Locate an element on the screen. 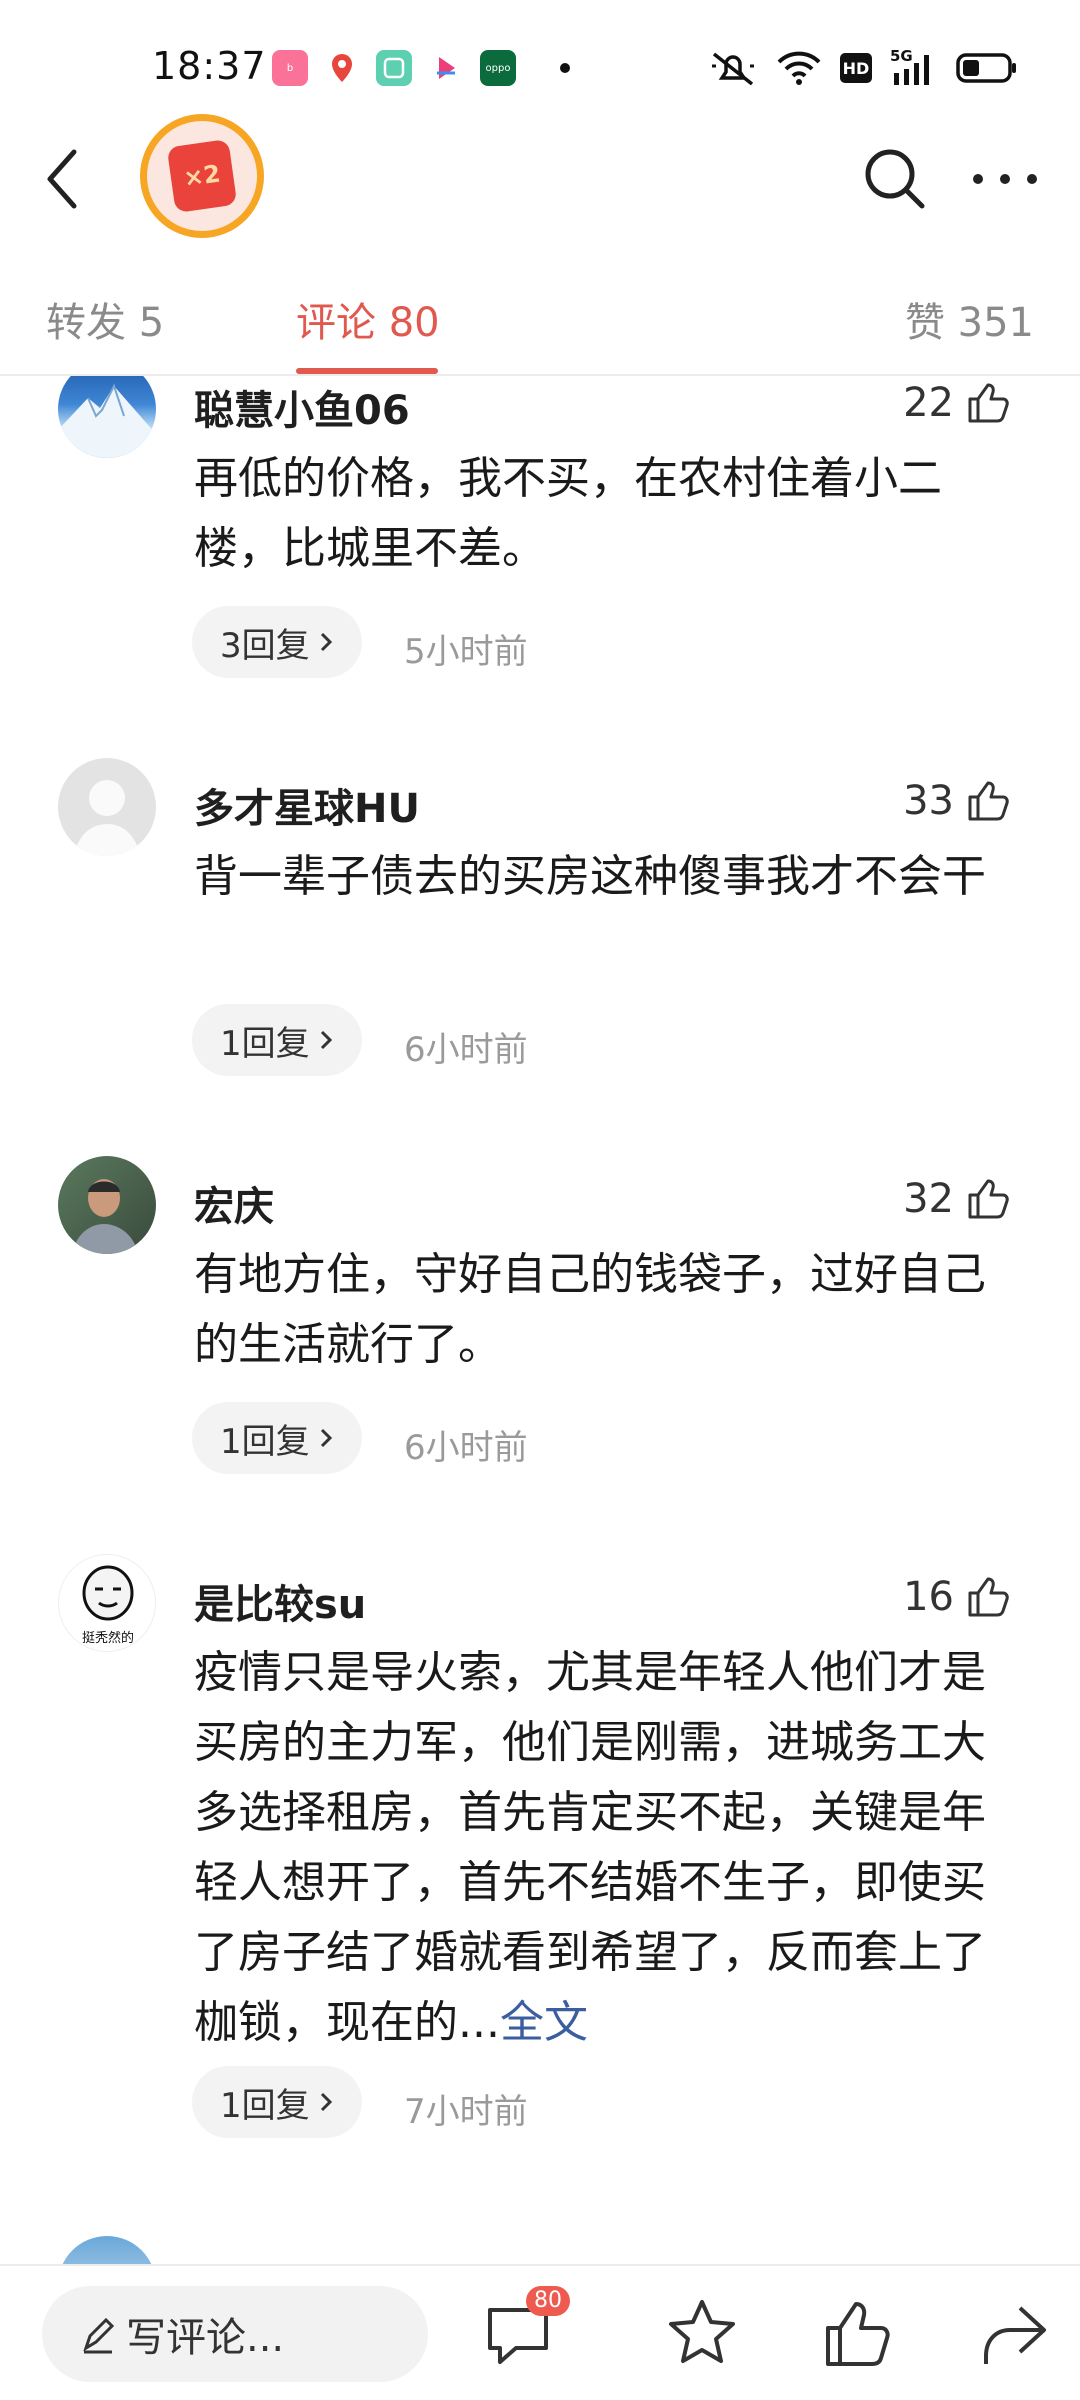  tab-comments: 评论 80 is located at coordinates (368, 319).